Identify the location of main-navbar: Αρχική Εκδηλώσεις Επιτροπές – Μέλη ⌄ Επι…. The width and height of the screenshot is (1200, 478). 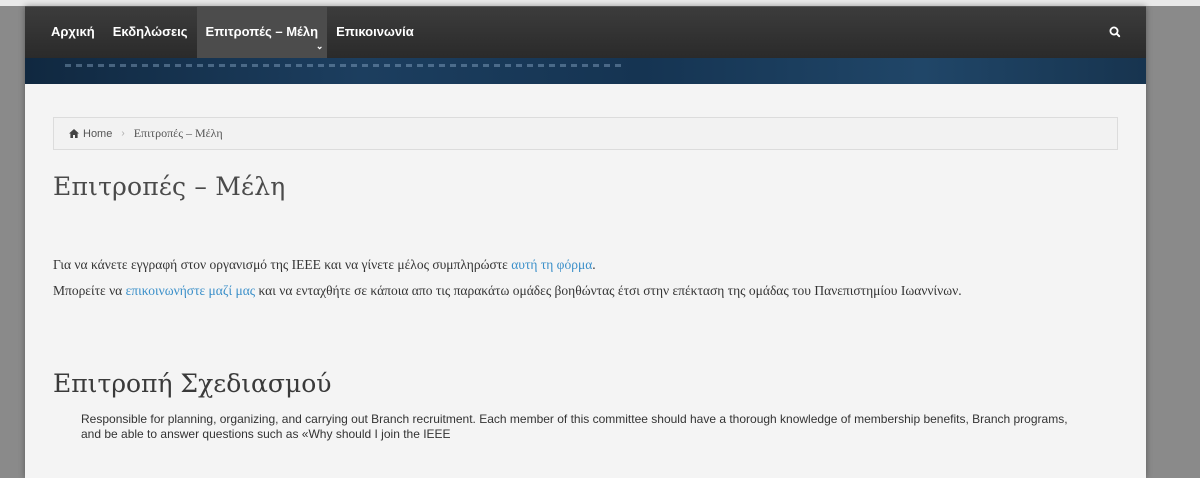
(585, 32).